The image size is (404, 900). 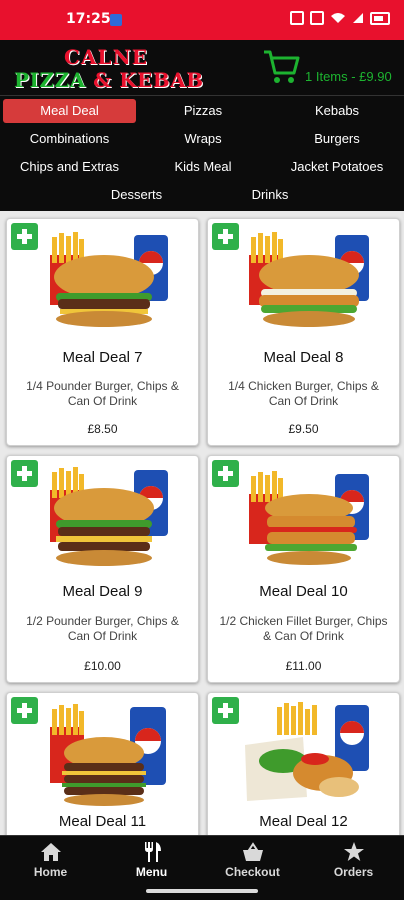 I want to click on tab-home-label: Home, so click(x=50, y=872).